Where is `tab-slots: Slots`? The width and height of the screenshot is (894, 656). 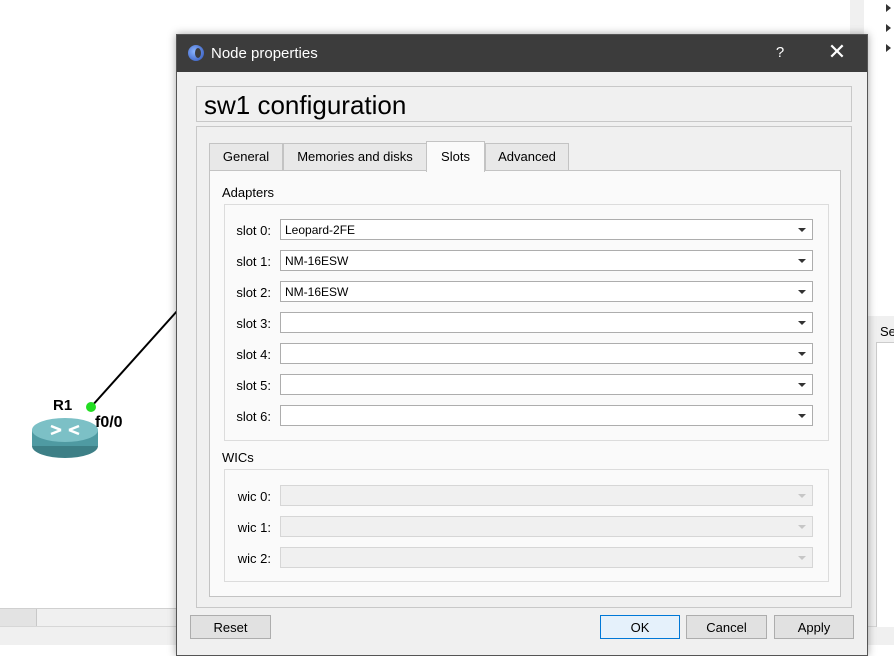
tab-slots: Slots is located at coordinates (455, 156).